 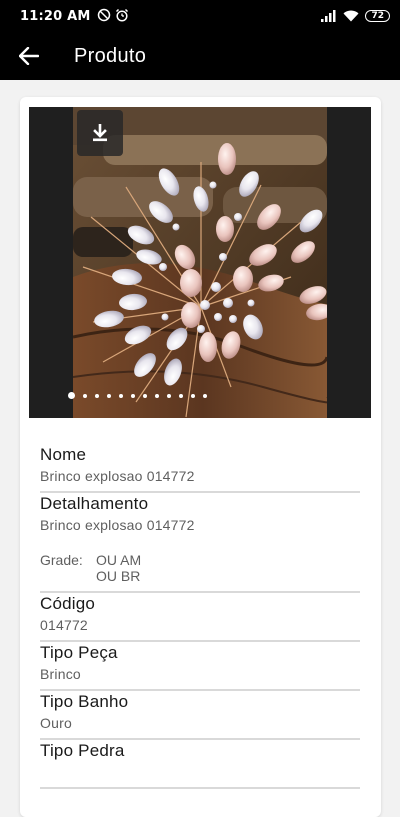 I want to click on field-value: Brinco, so click(x=60, y=674).